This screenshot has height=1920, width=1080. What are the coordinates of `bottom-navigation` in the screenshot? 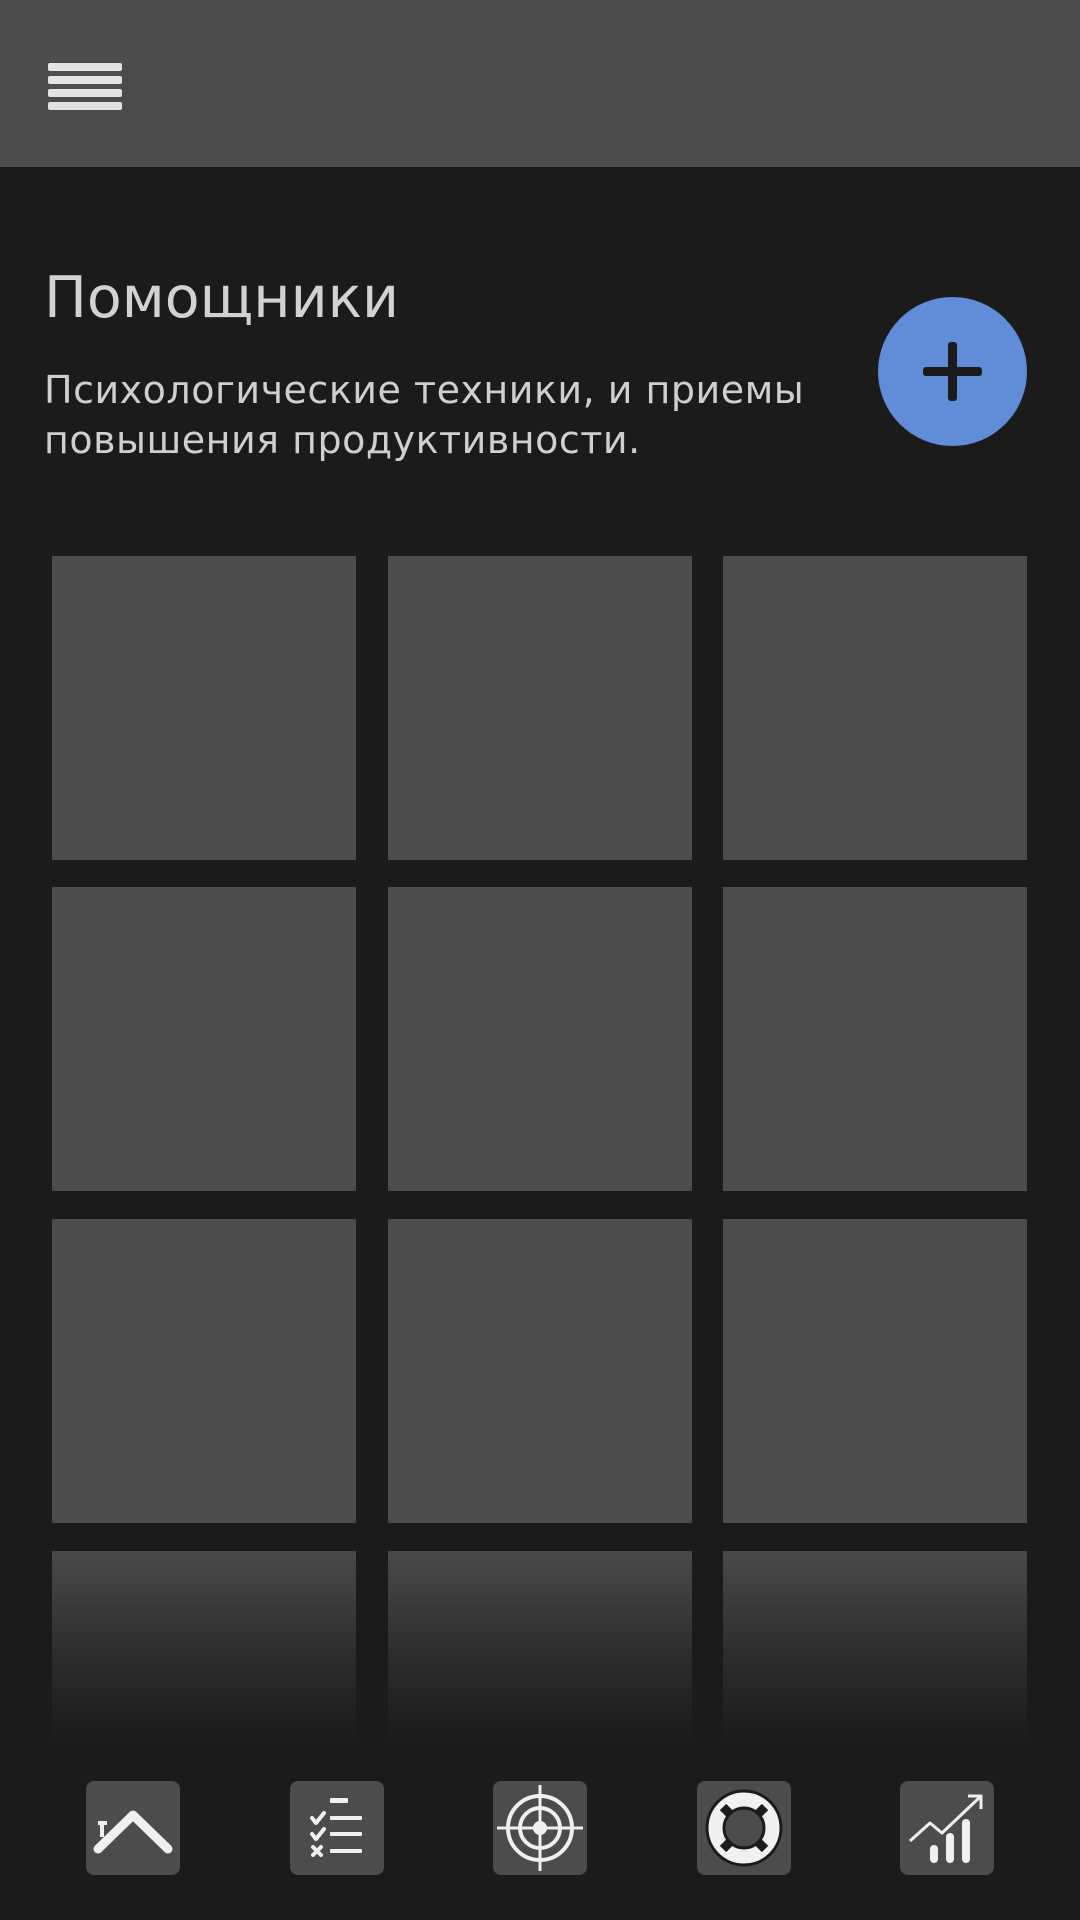 It's located at (540, 1830).